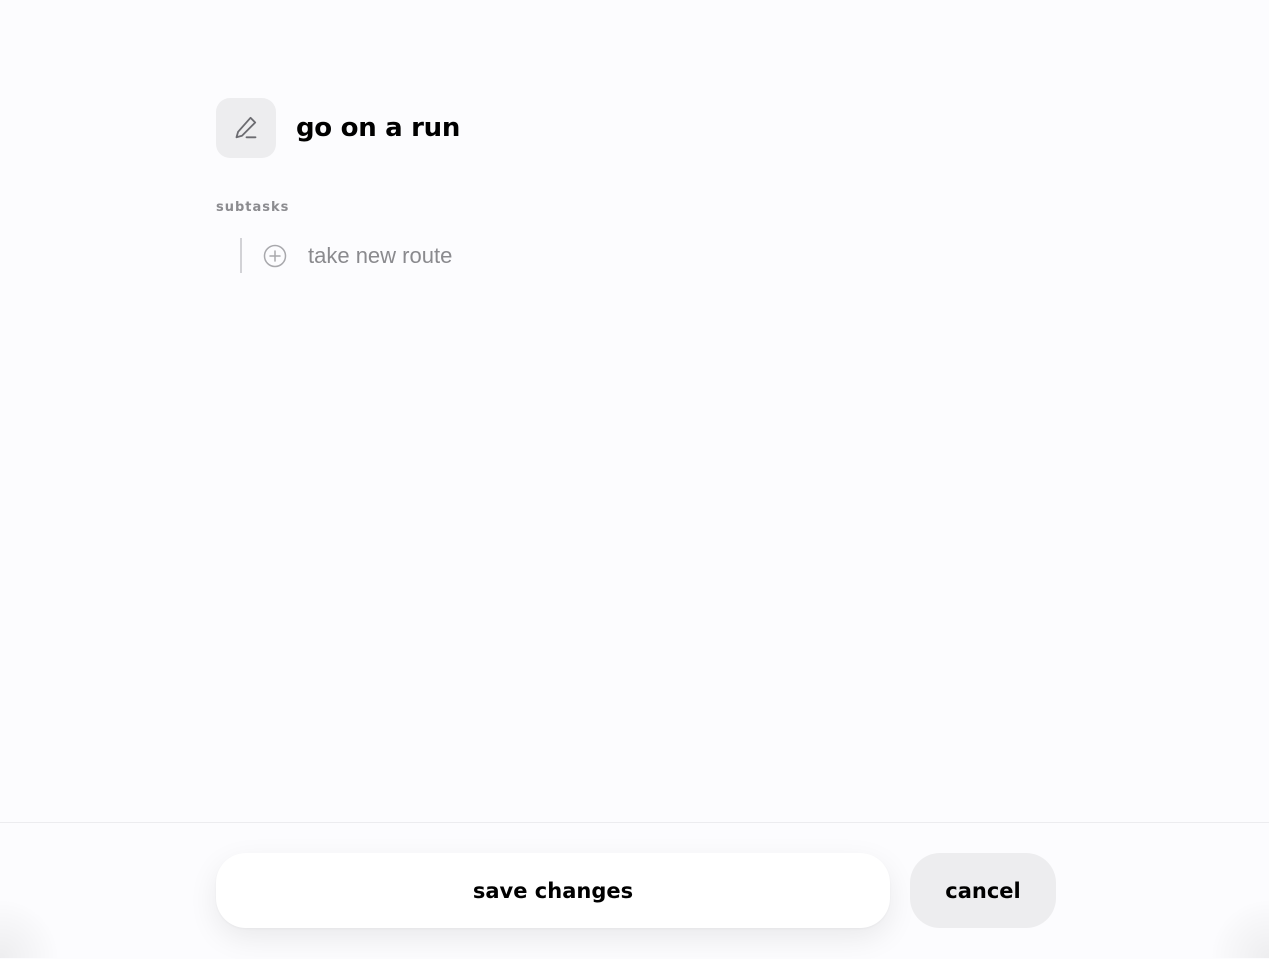 This screenshot has width=1269, height=959. I want to click on save-changes-button: save changes, so click(553, 890).